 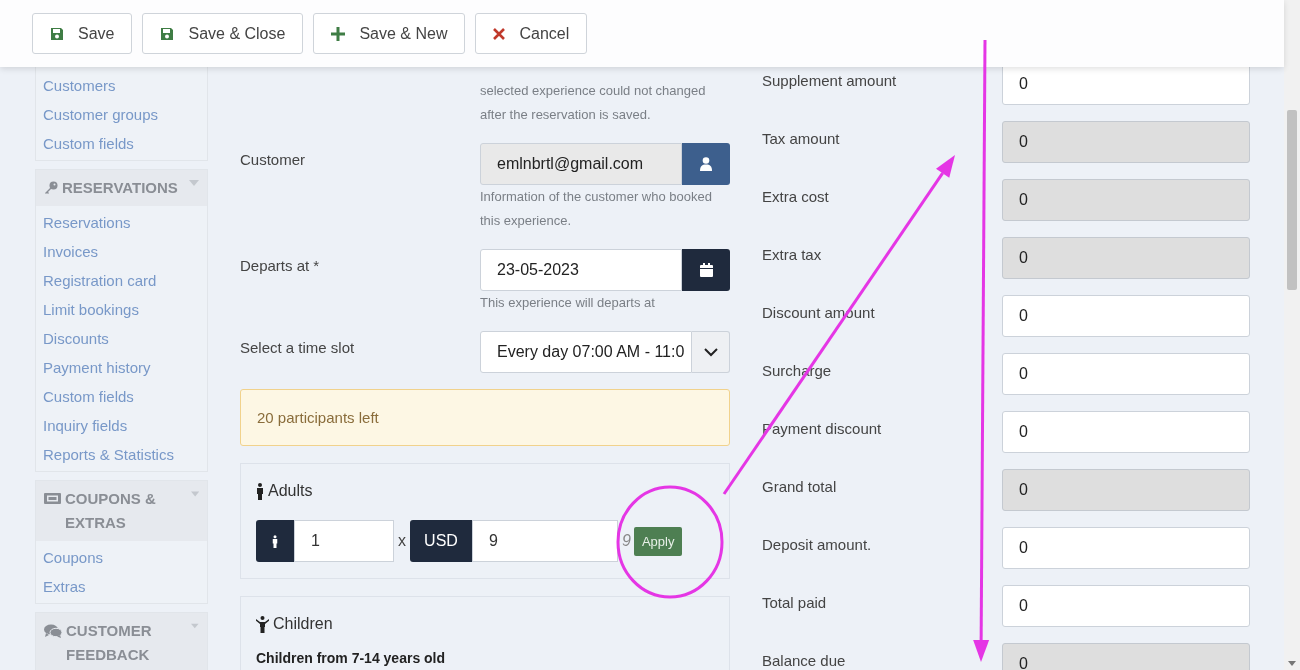 What do you see at coordinates (581, 270) in the screenshot?
I see `input-field: 23-05-2023` at bounding box center [581, 270].